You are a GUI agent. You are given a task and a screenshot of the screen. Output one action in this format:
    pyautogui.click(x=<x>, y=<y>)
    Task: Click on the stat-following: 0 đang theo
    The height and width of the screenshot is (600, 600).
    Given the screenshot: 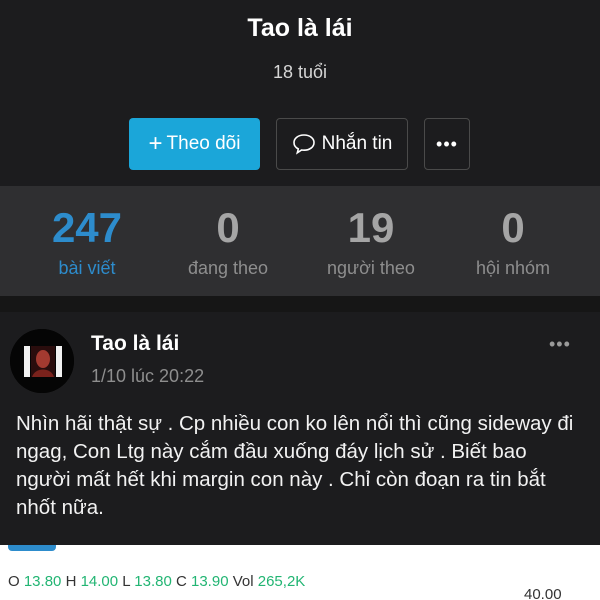 What is the action you would take?
    pyautogui.click(x=228, y=241)
    